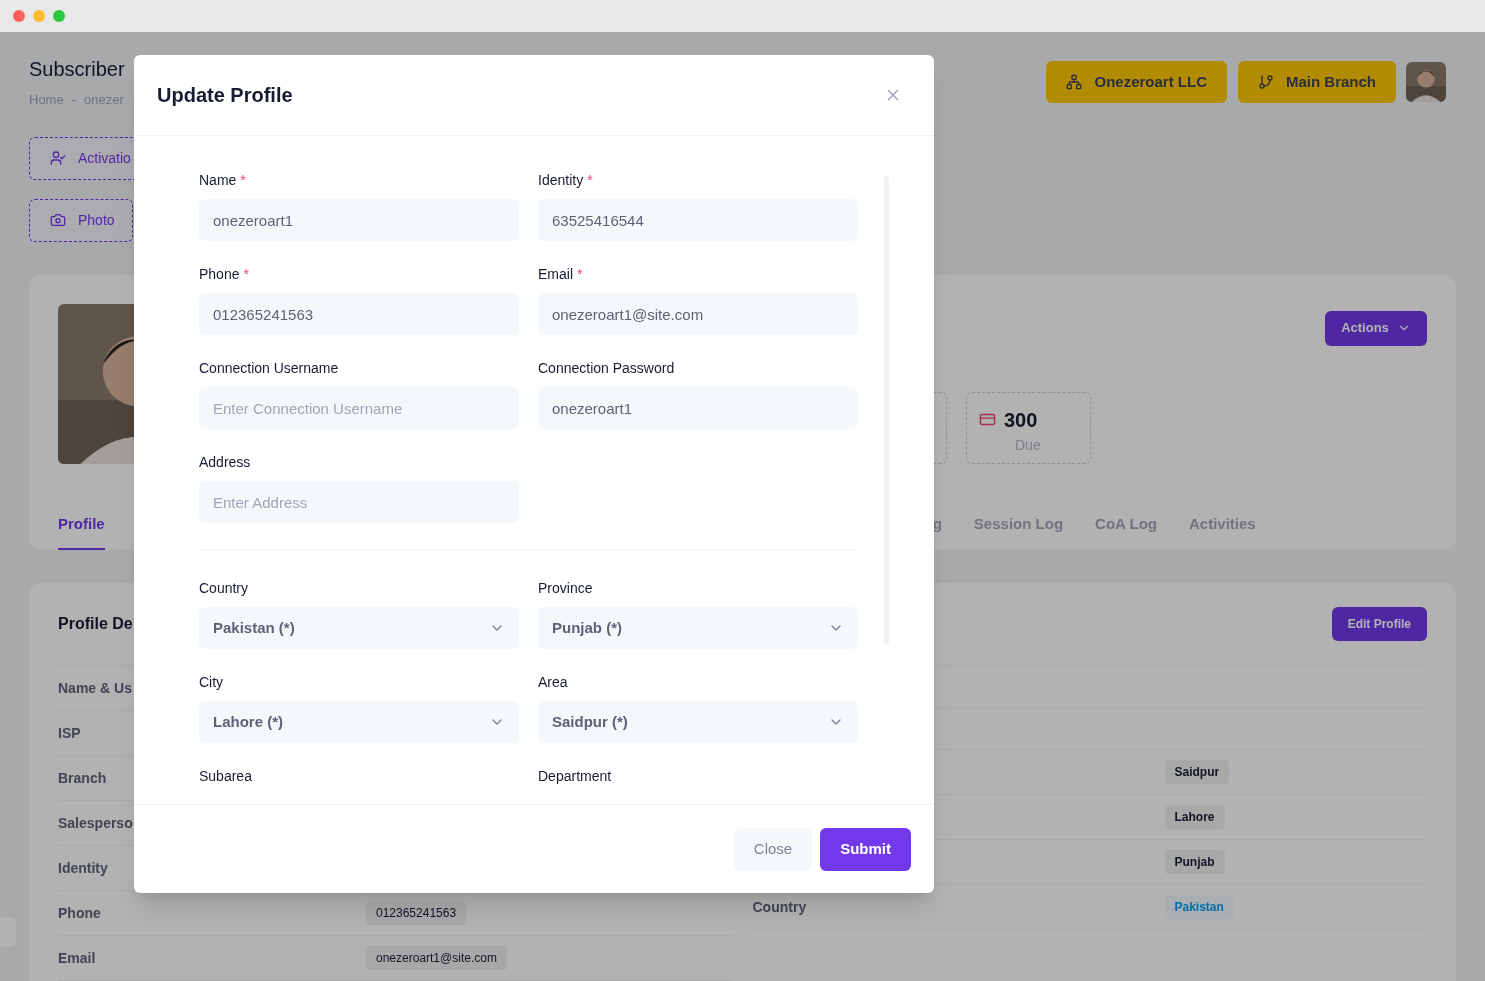 The height and width of the screenshot is (981, 1485). I want to click on camera-icon, so click(58, 220).